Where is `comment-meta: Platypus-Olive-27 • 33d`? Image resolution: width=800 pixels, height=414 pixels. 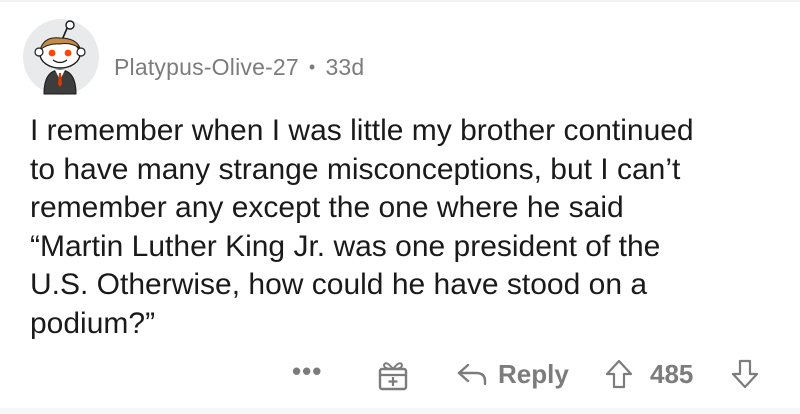
comment-meta: Platypus-Olive-27 • 33d is located at coordinates (239, 67).